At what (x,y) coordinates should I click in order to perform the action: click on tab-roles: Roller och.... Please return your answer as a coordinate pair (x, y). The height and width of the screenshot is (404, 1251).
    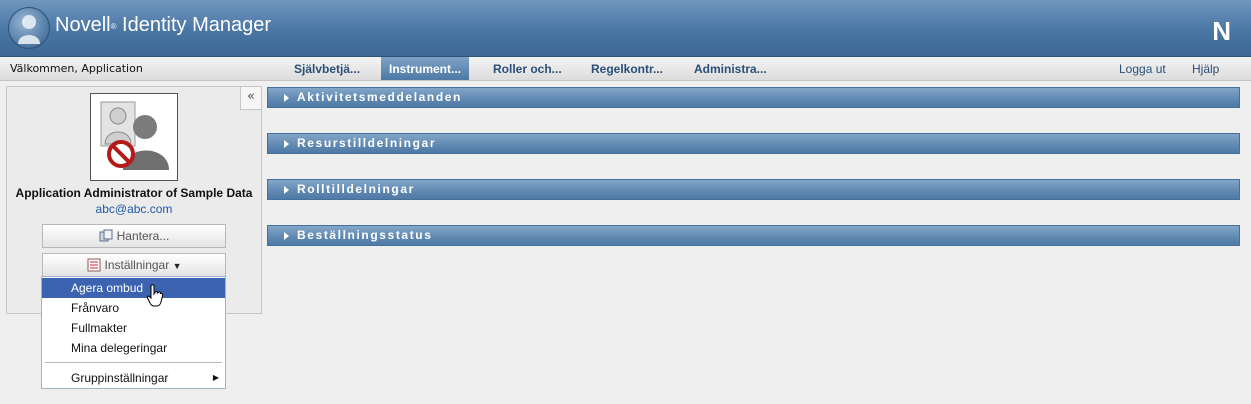
    Looking at the image, I should click on (527, 68).